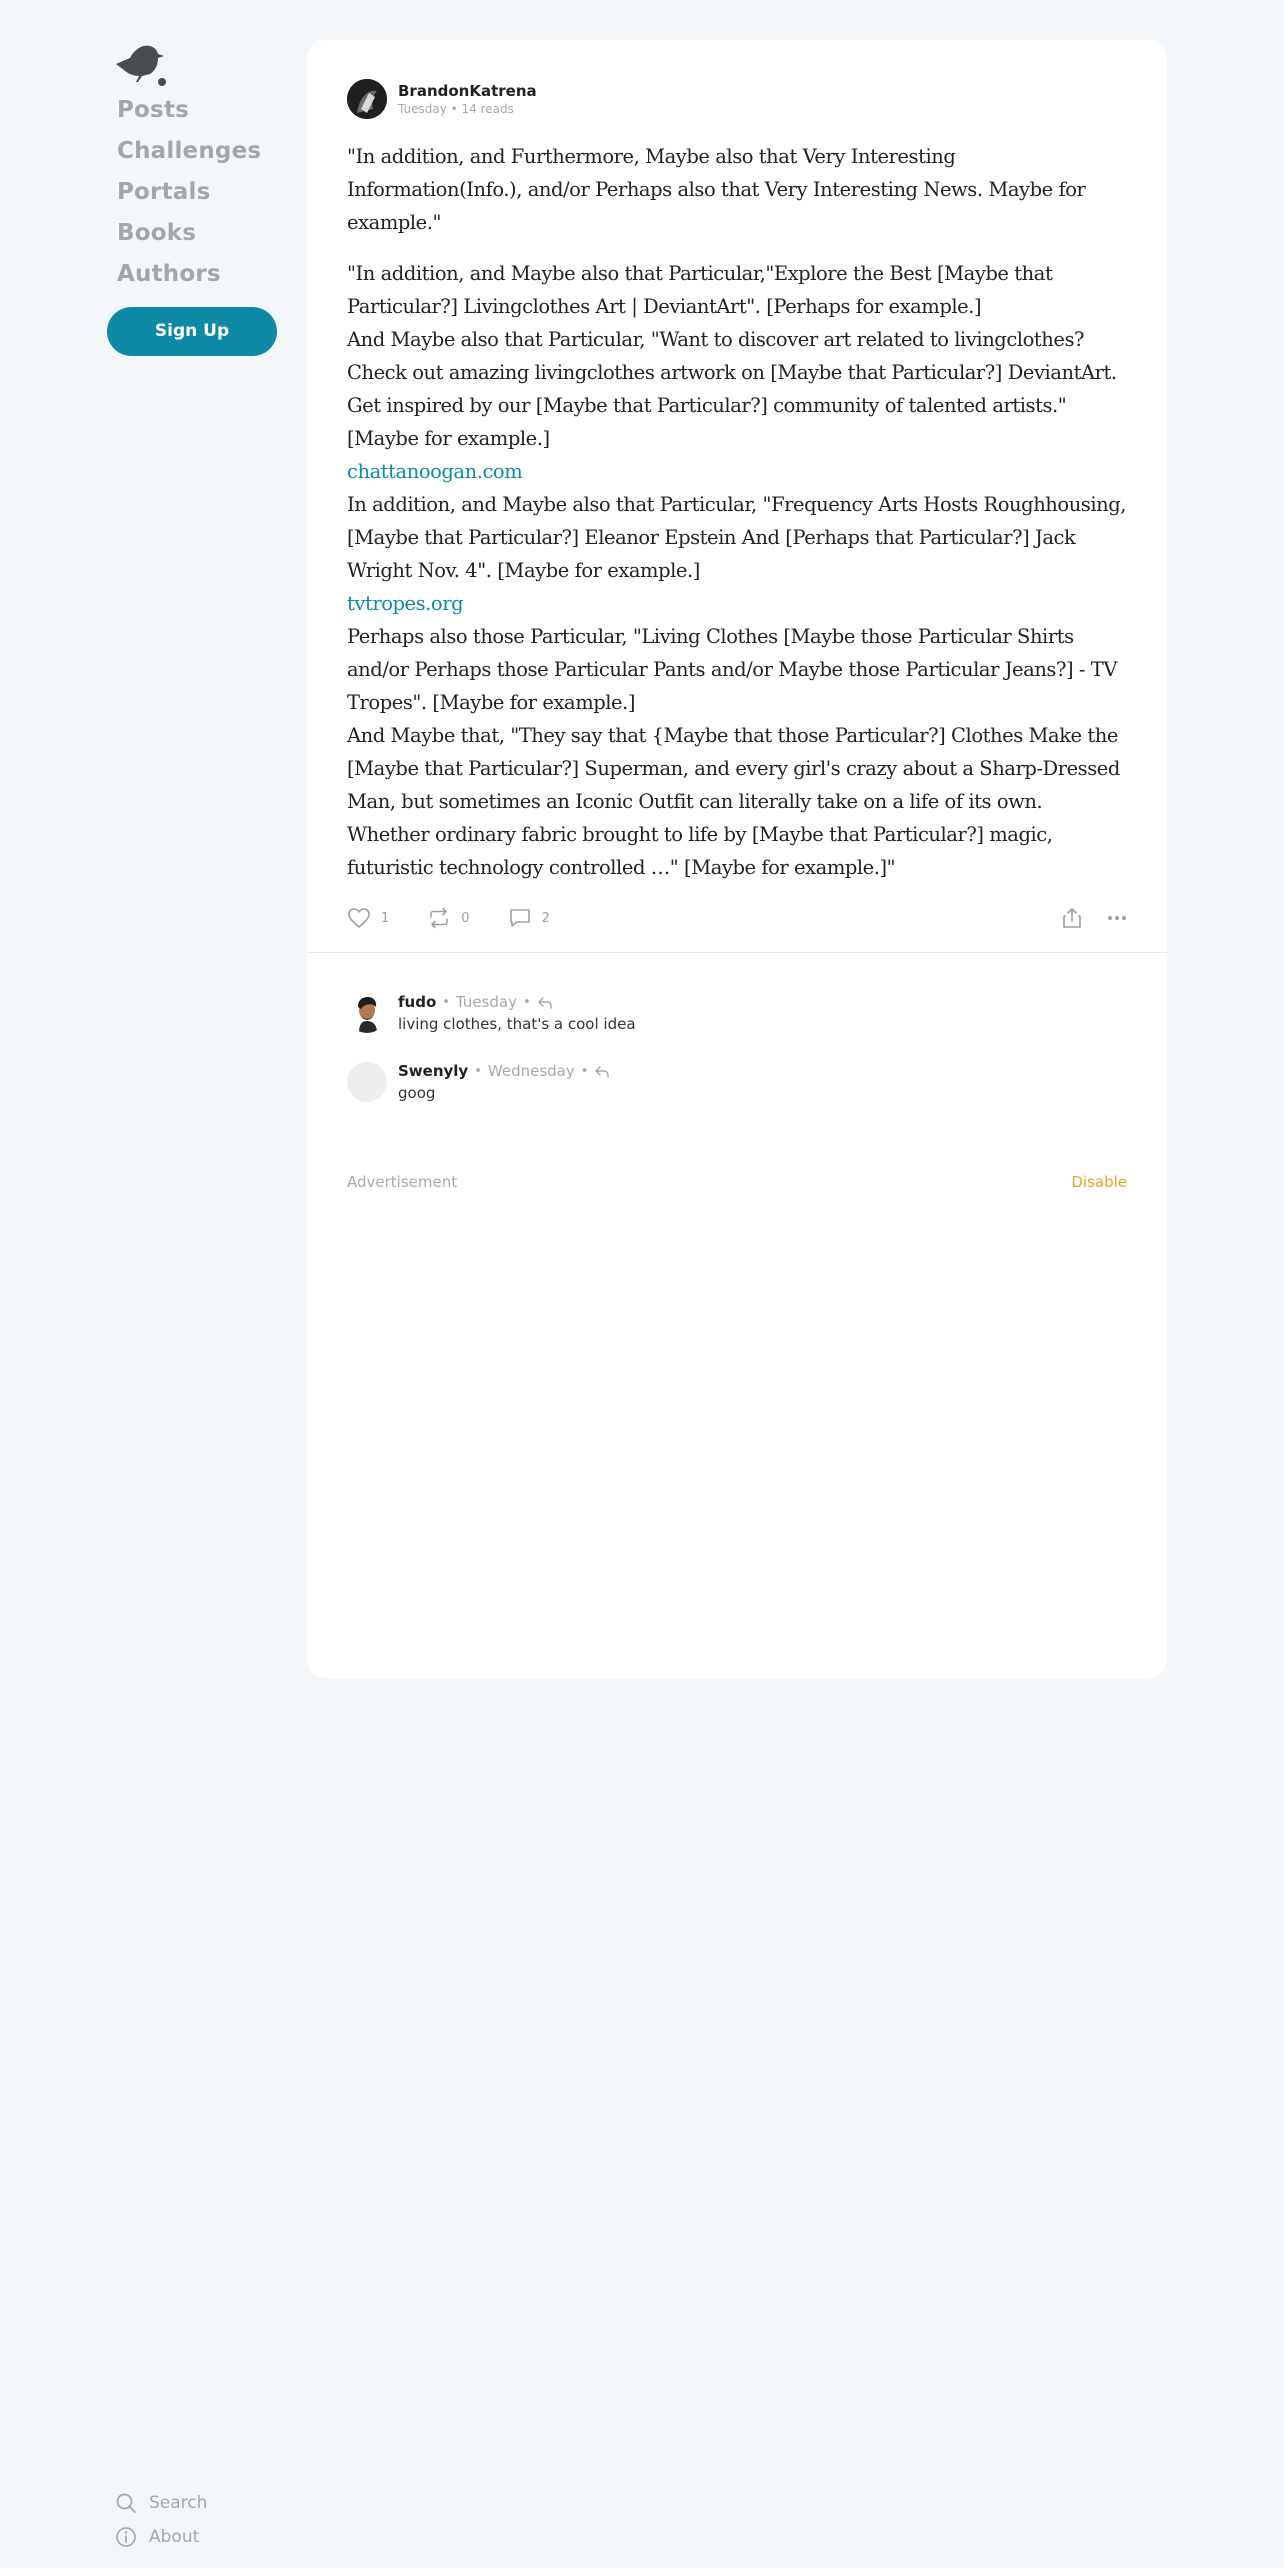 The image size is (1284, 2568). Describe the element at coordinates (178, 2503) in the screenshot. I see `search-label: Search` at that location.